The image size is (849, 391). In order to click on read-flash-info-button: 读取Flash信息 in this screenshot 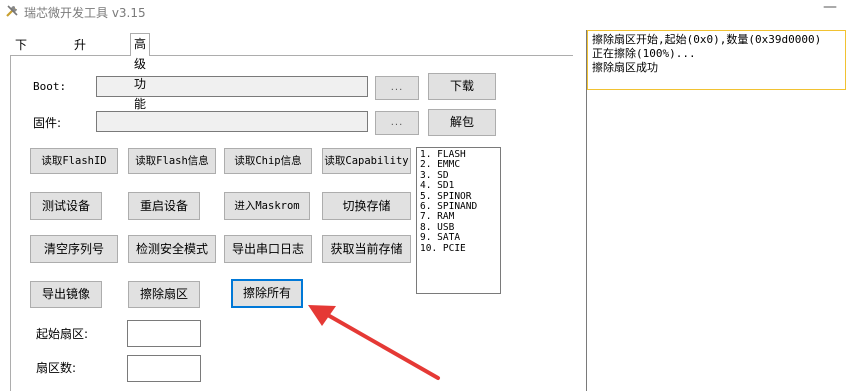, I will do `click(172, 161)`.